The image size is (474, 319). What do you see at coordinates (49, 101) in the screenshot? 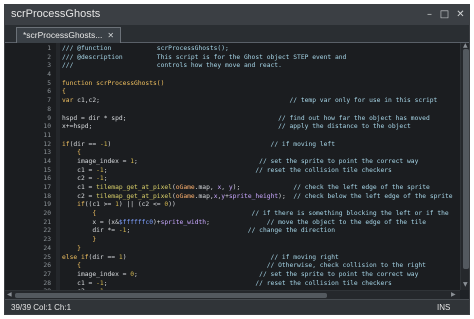
I see `line-number: 7` at bounding box center [49, 101].